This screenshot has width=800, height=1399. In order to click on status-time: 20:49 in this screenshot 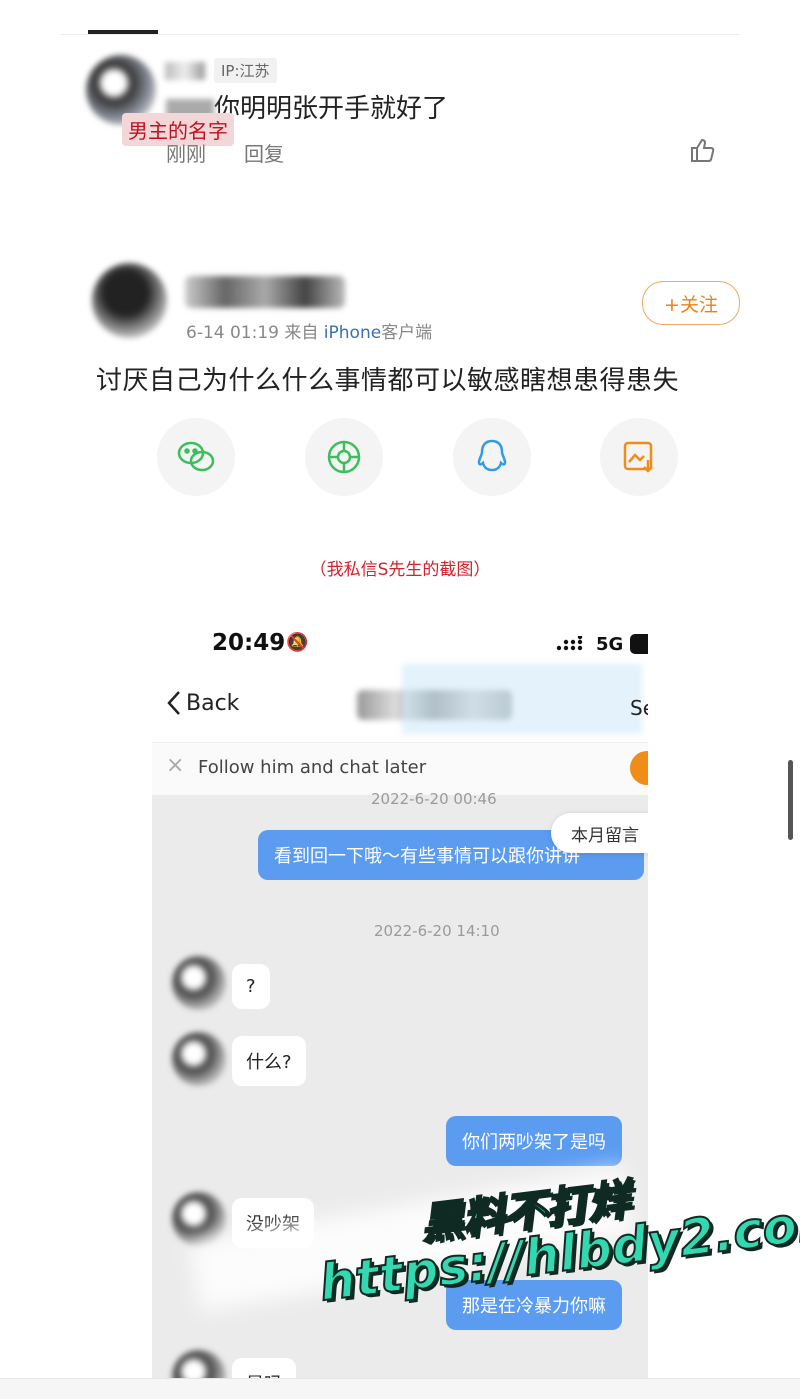, I will do `click(249, 643)`.